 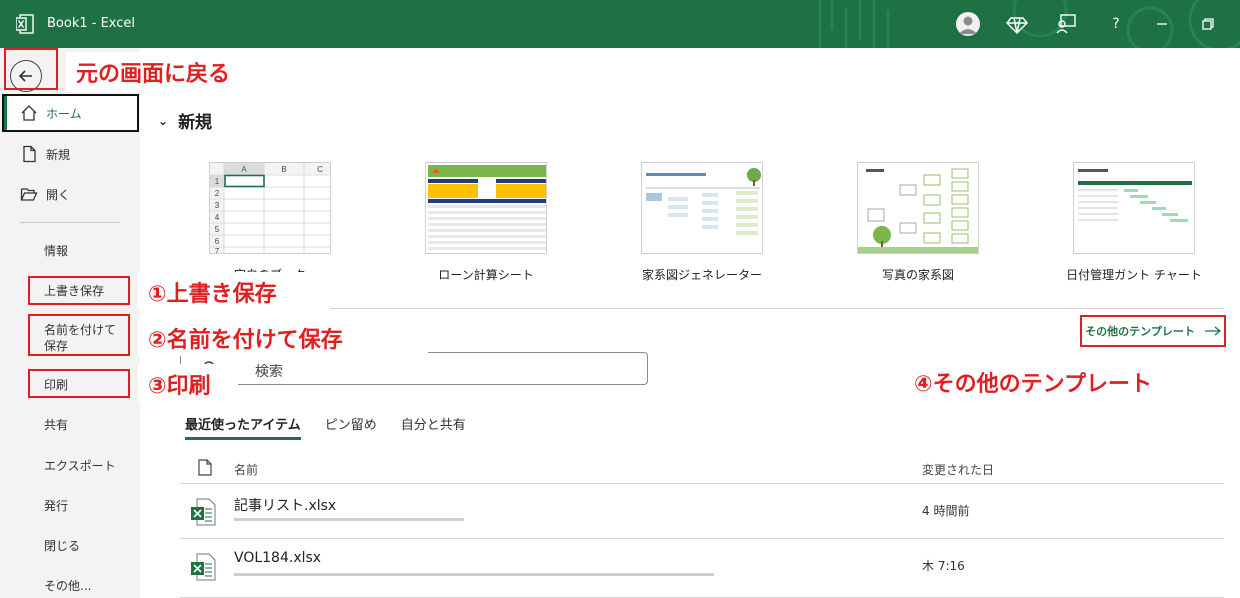 What do you see at coordinates (70, 222) in the screenshot?
I see `sidebar-divider` at bounding box center [70, 222].